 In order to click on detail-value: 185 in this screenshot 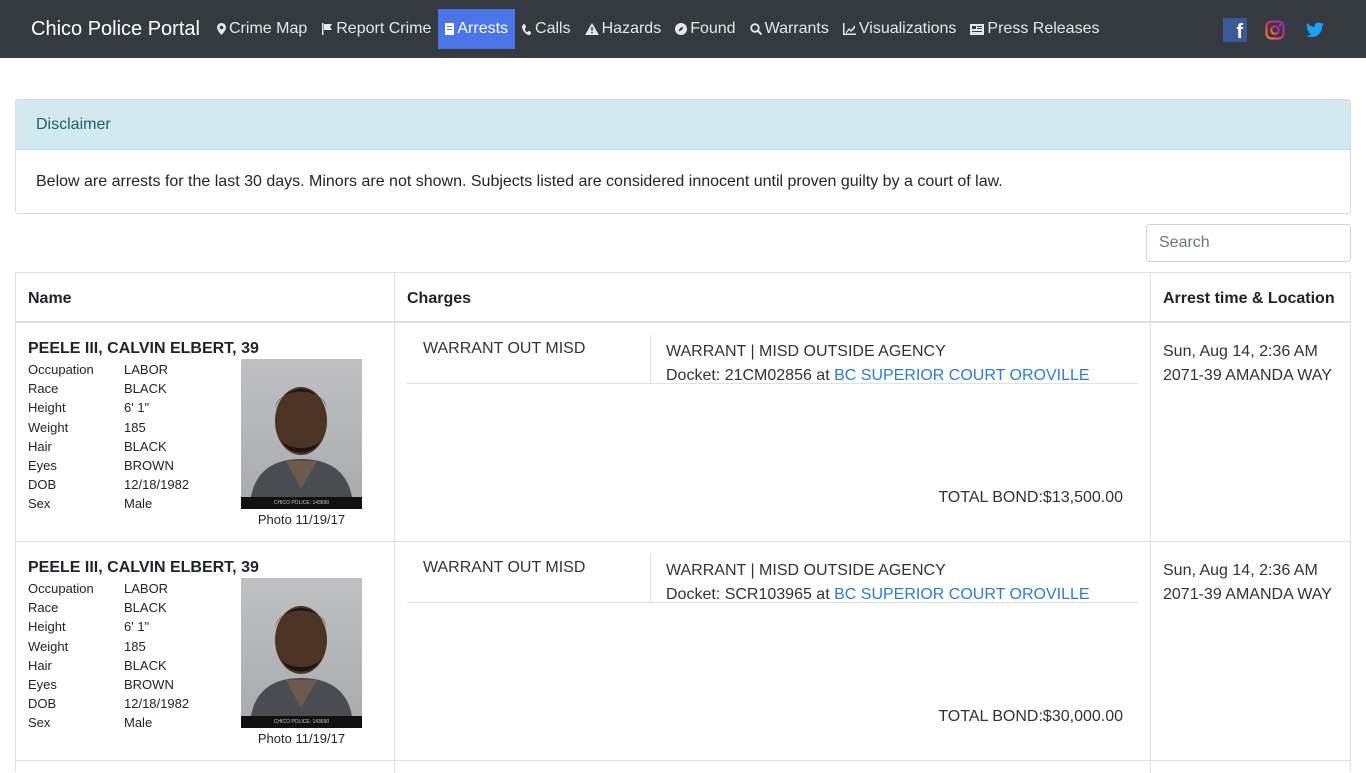, I will do `click(135, 427)`.